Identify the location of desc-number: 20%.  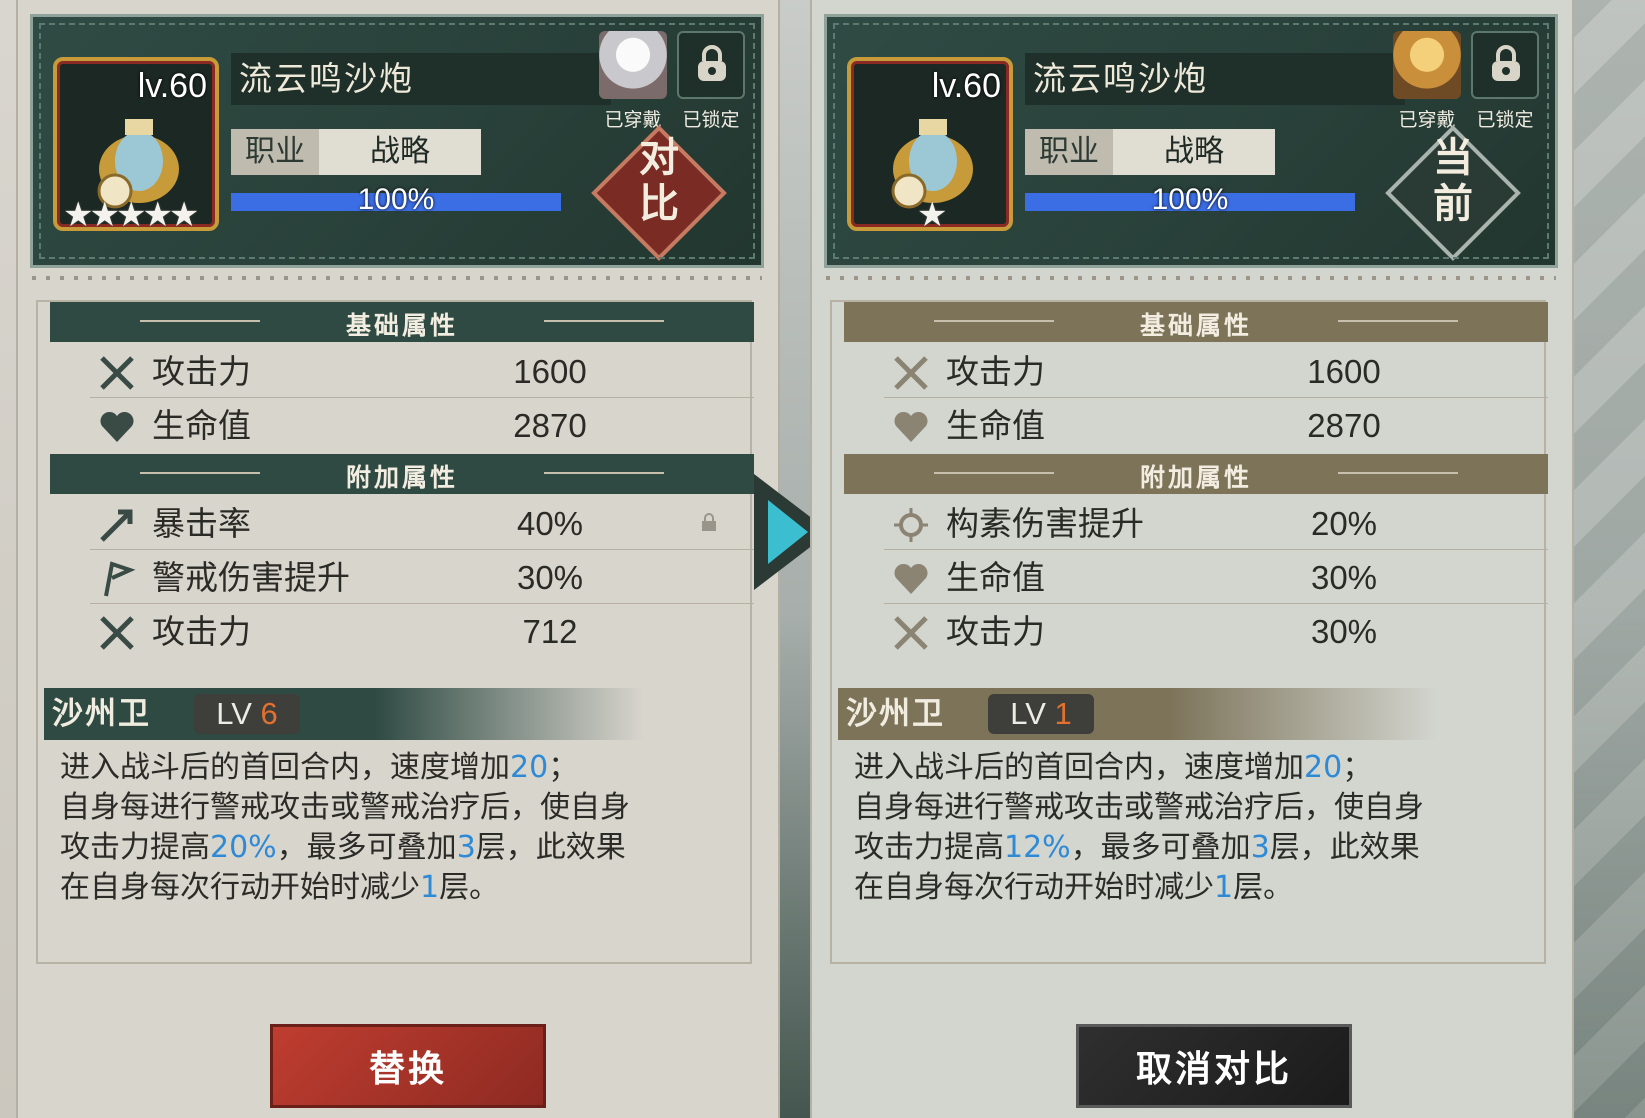
(243, 847).